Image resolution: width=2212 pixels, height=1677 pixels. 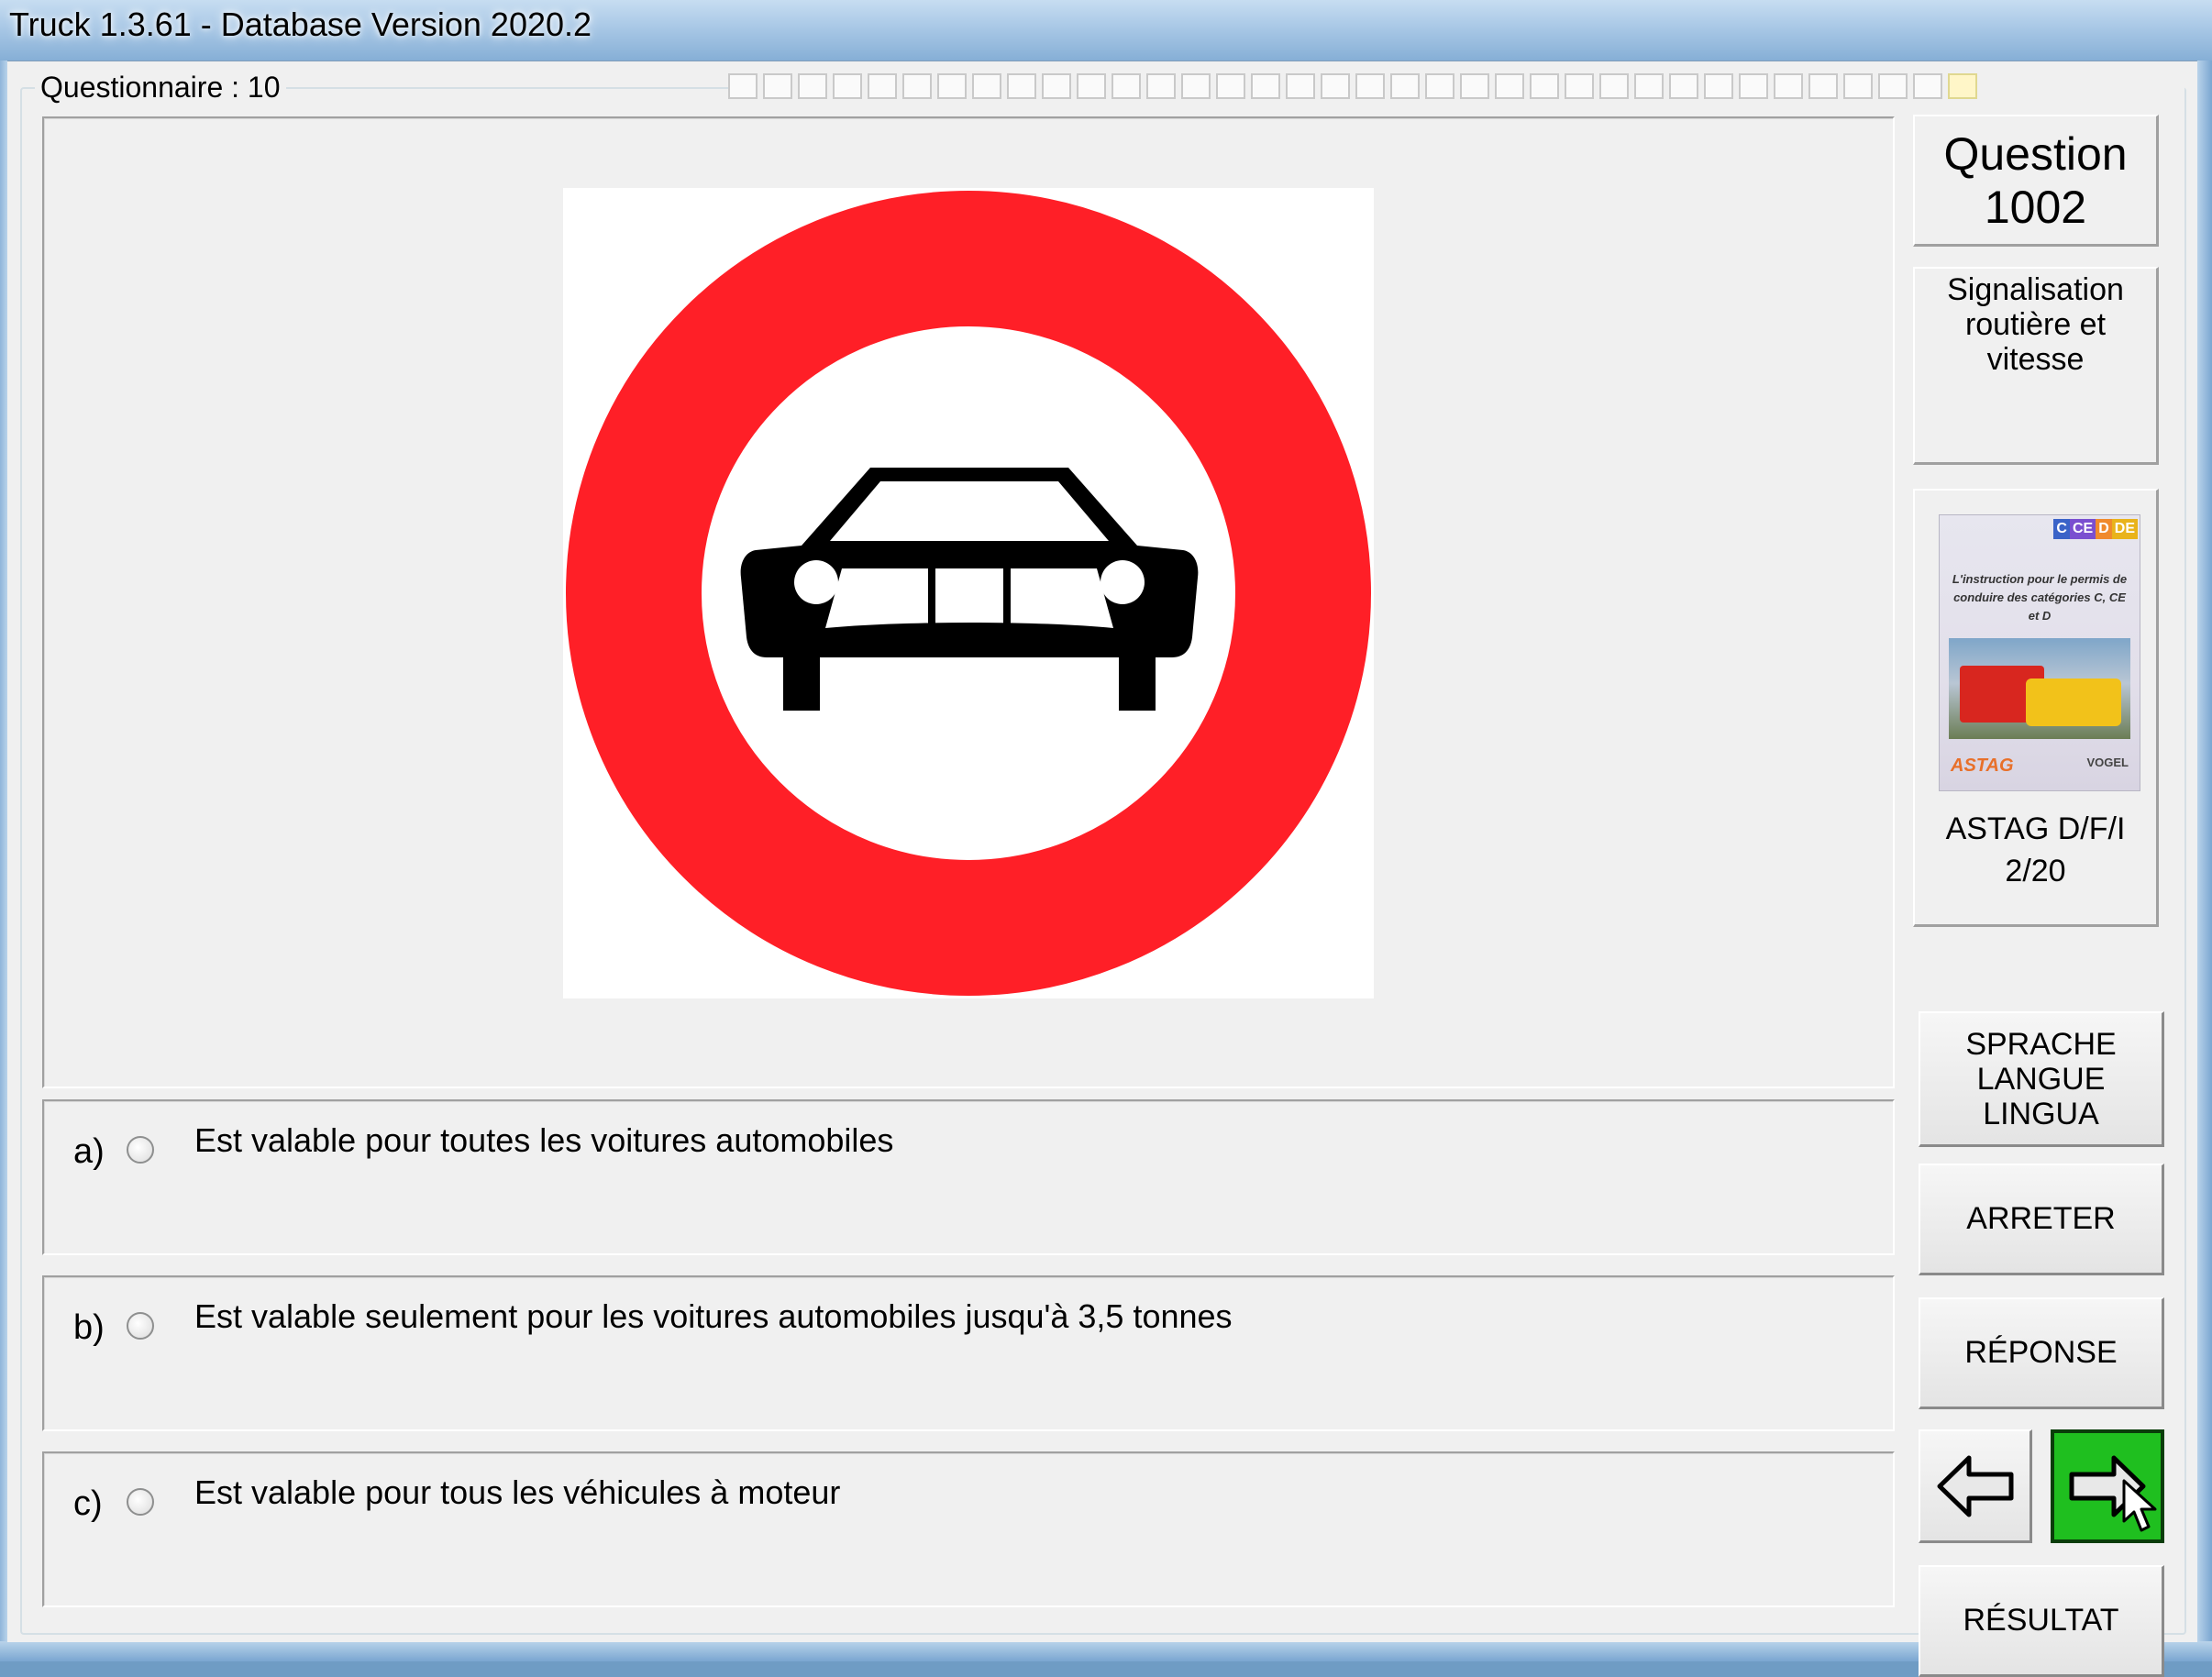 I want to click on question-title: Question 1002, so click(x=2035, y=175).